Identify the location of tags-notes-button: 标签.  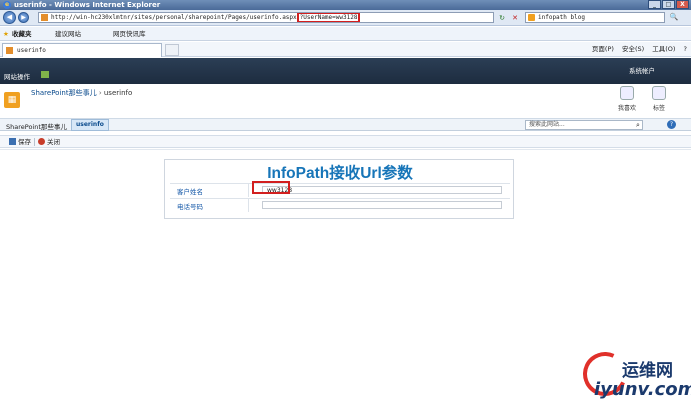
(659, 99).